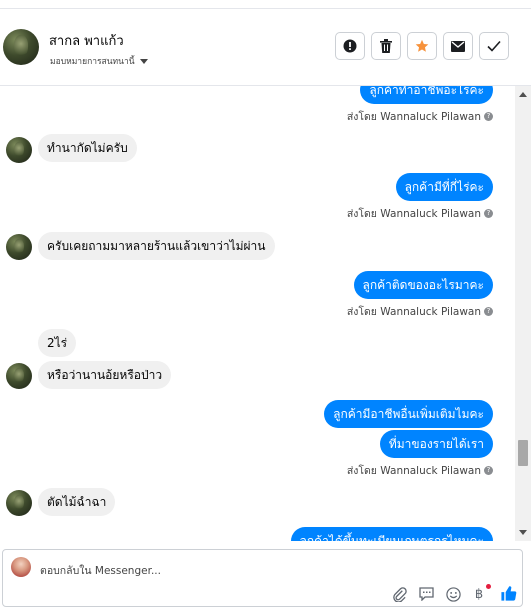  Describe the element at coordinates (423, 285) in the screenshot. I see `outgoing-message: ลูกค้าติดของอะไรมาคะ` at that location.